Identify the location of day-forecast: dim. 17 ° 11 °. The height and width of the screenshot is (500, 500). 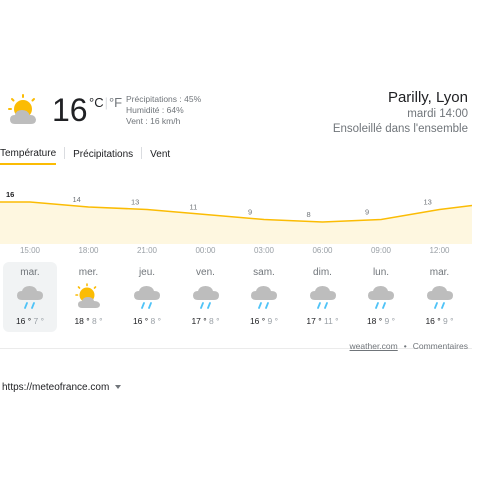
(323, 297).